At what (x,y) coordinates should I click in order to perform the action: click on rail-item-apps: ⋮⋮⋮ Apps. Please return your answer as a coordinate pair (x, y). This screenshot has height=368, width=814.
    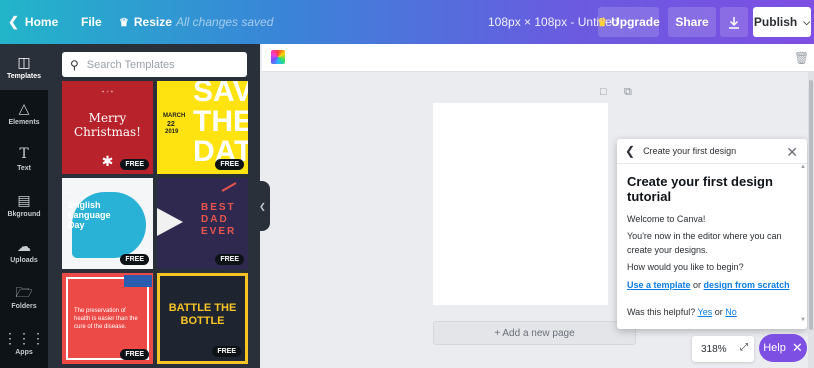
    Looking at the image, I should click on (24, 343).